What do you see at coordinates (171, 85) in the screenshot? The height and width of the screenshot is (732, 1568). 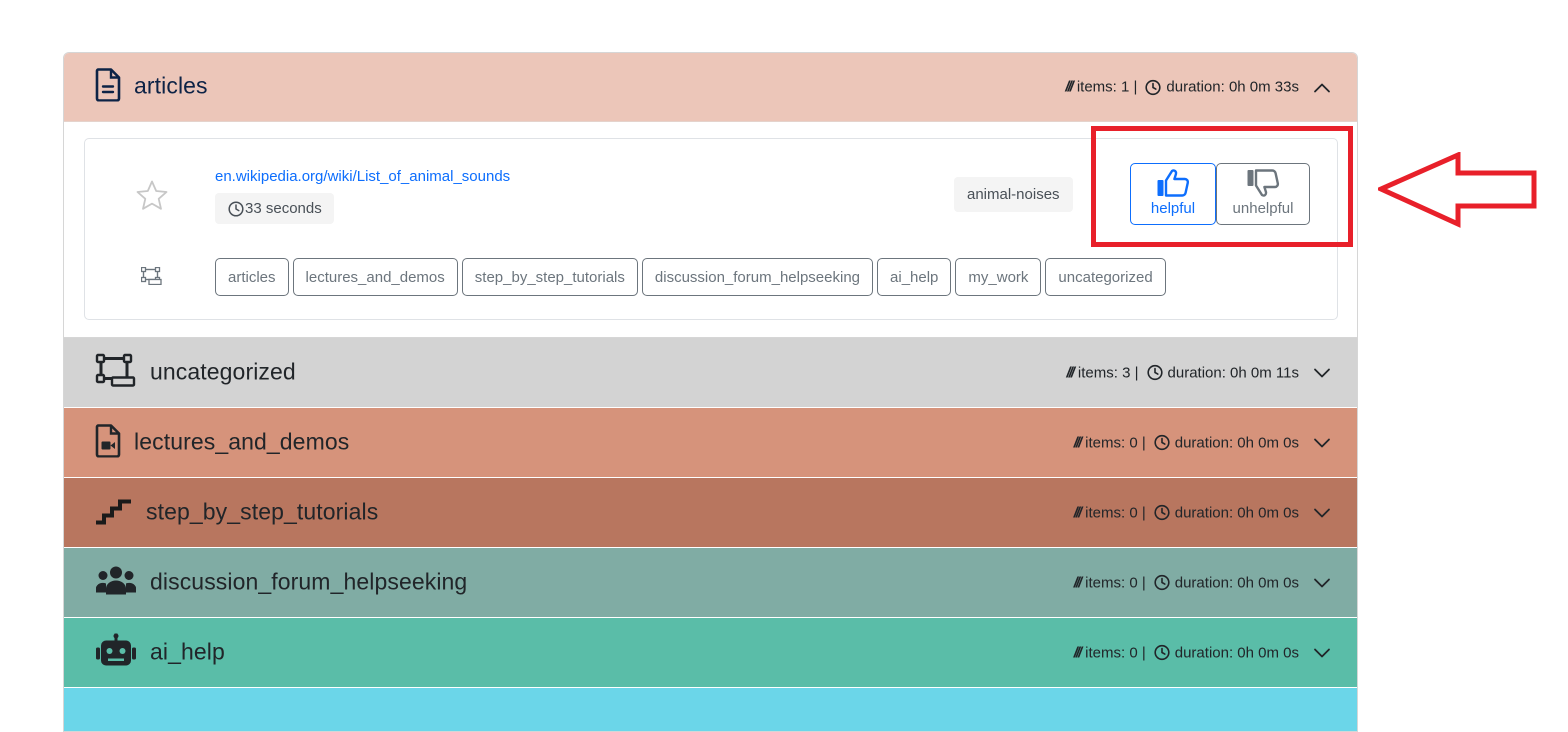 I see `section-title: articles` at bounding box center [171, 85].